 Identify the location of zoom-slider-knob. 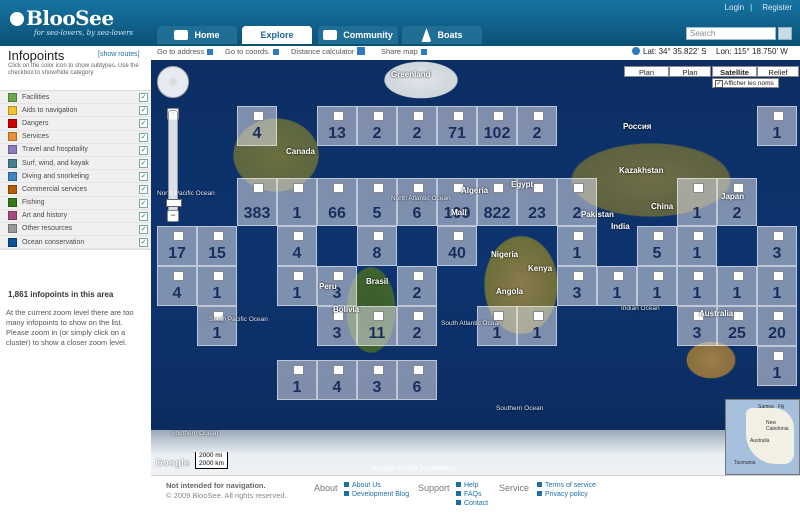
(174, 203).